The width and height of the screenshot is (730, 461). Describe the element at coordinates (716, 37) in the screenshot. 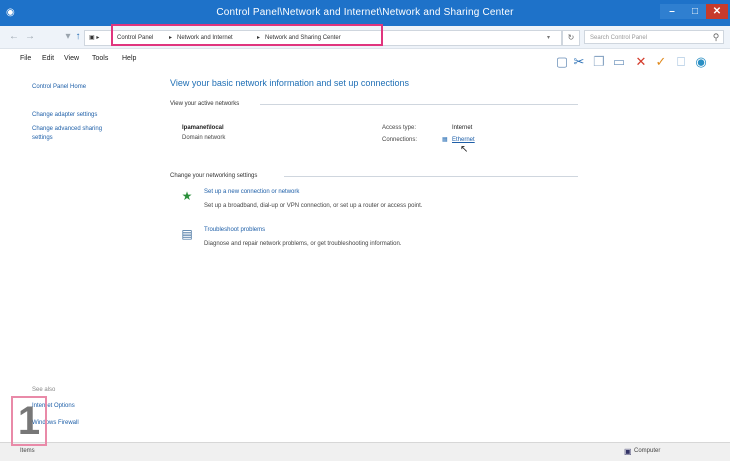

I see `search-icon: ⚲` at that location.